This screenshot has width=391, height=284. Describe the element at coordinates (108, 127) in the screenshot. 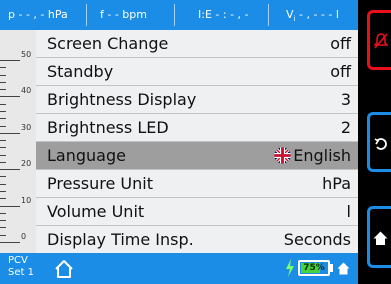

I see `menu-item-label: Brightness LED` at that location.